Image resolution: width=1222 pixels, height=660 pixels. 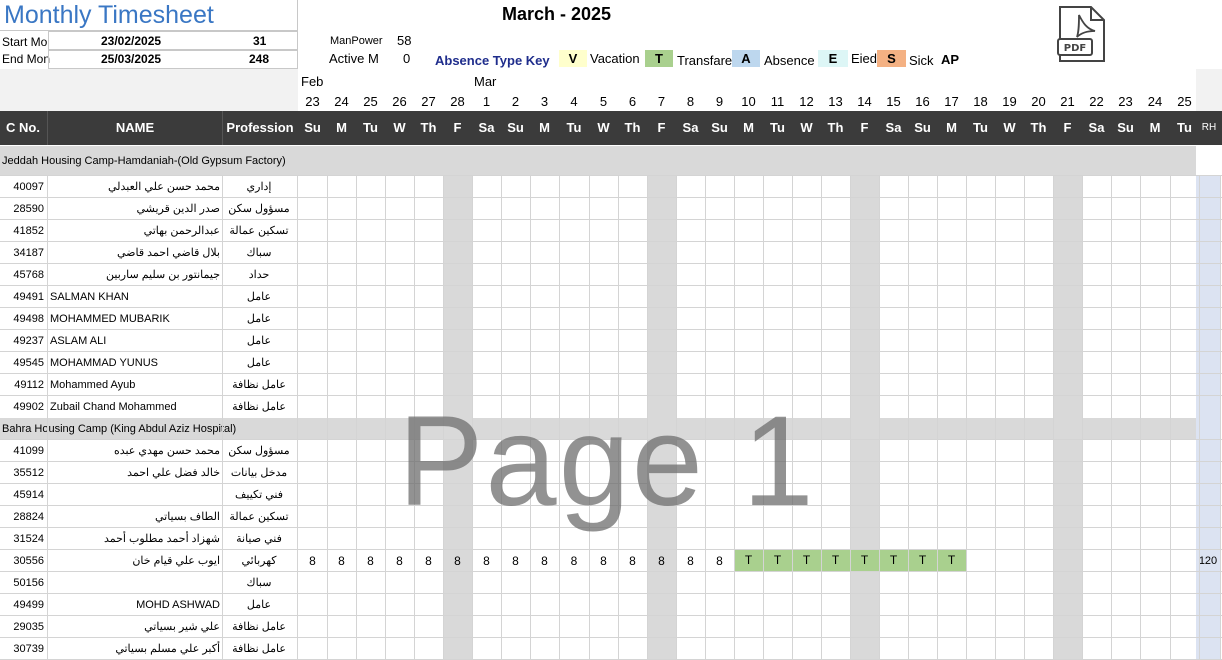 What do you see at coordinates (611, 209) in the screenshot?
I see `table-row: 28590 صدر الدين قريشي مسؤول سكن` at bounding box center [611, 209].